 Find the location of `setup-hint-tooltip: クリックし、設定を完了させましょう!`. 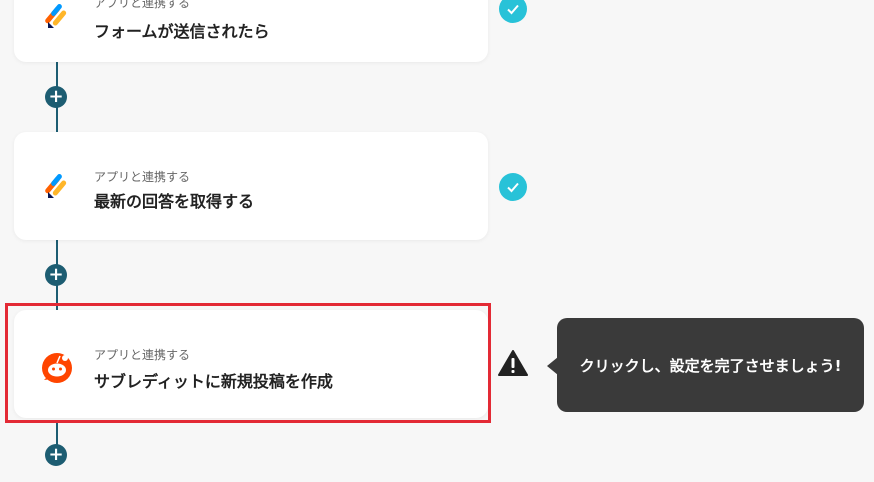

setup-hint-tooltip: クリックし、設定を完了させましょう! is located at coordinates (710, 365).